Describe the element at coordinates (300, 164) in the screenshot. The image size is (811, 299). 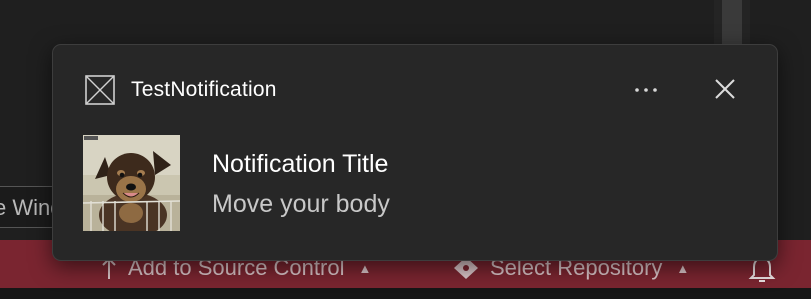
I see `notification-title: Notification Title` at that location.